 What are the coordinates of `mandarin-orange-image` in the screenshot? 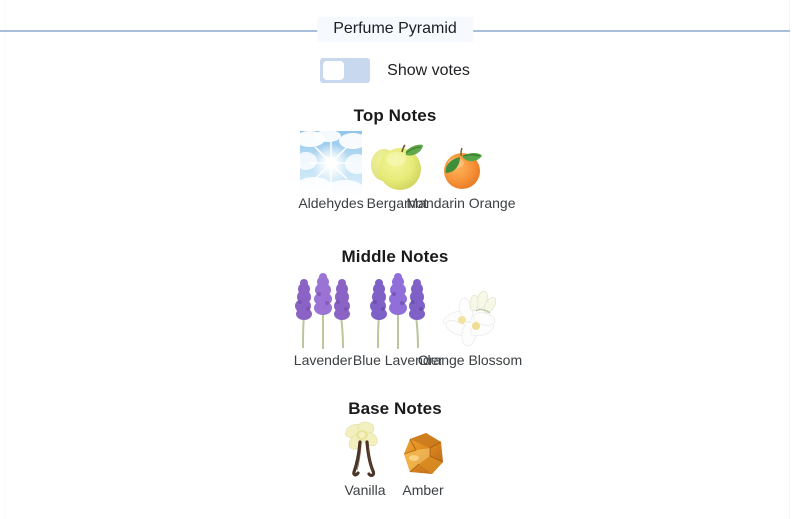 It's located at (463, 168).